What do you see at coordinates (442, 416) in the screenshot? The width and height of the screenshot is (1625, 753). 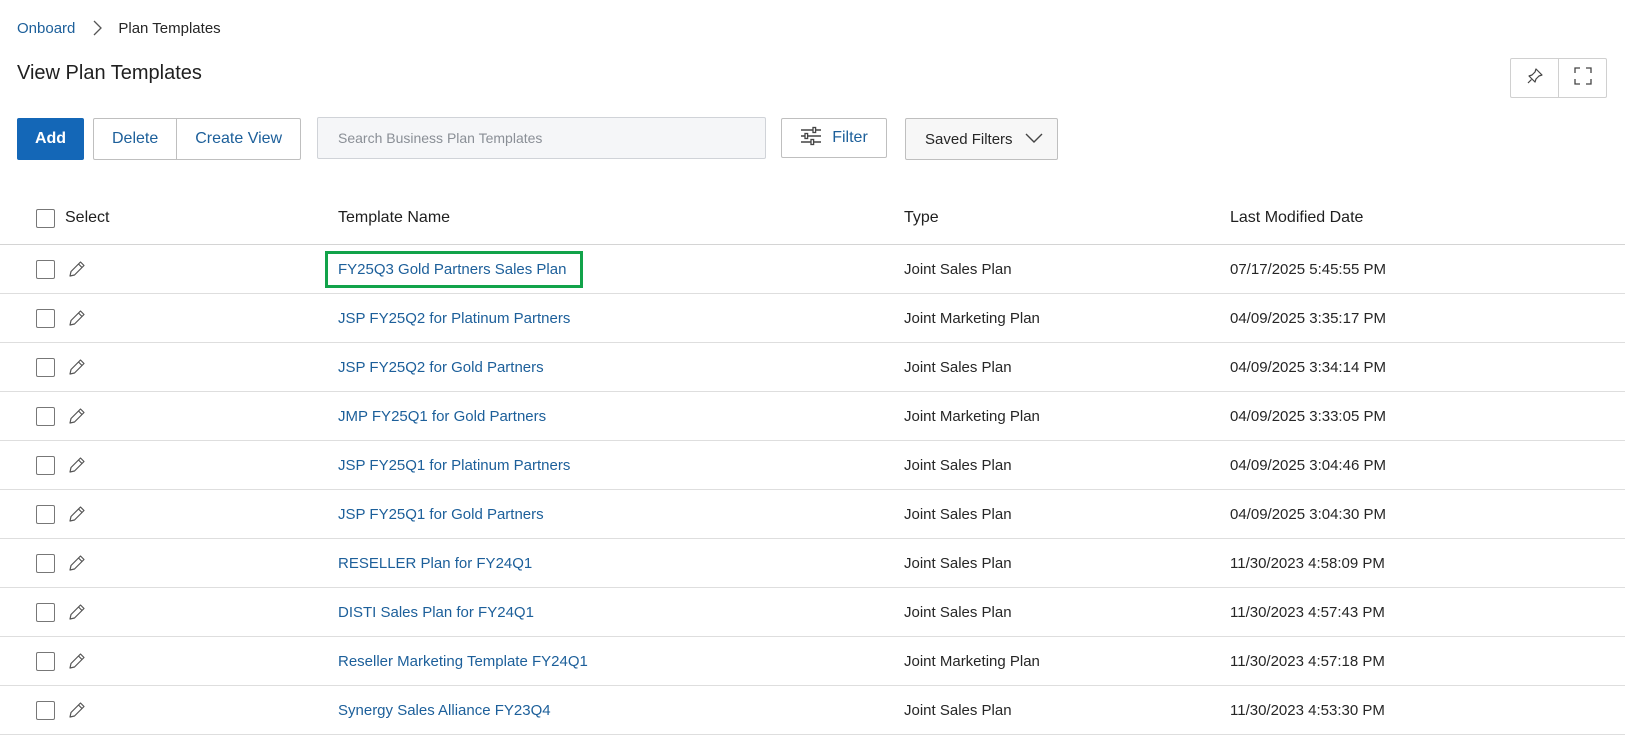 I see `template-name-link: JMP FY25Q1 for Gold Partners` at bounding box center [442, 416].